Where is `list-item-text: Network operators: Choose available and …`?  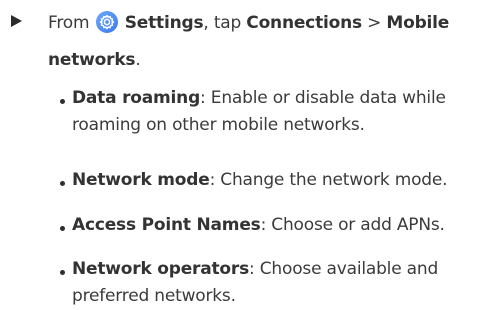 list-item-text: Network operators: Choose available and … is located at coordinates (272, 283).